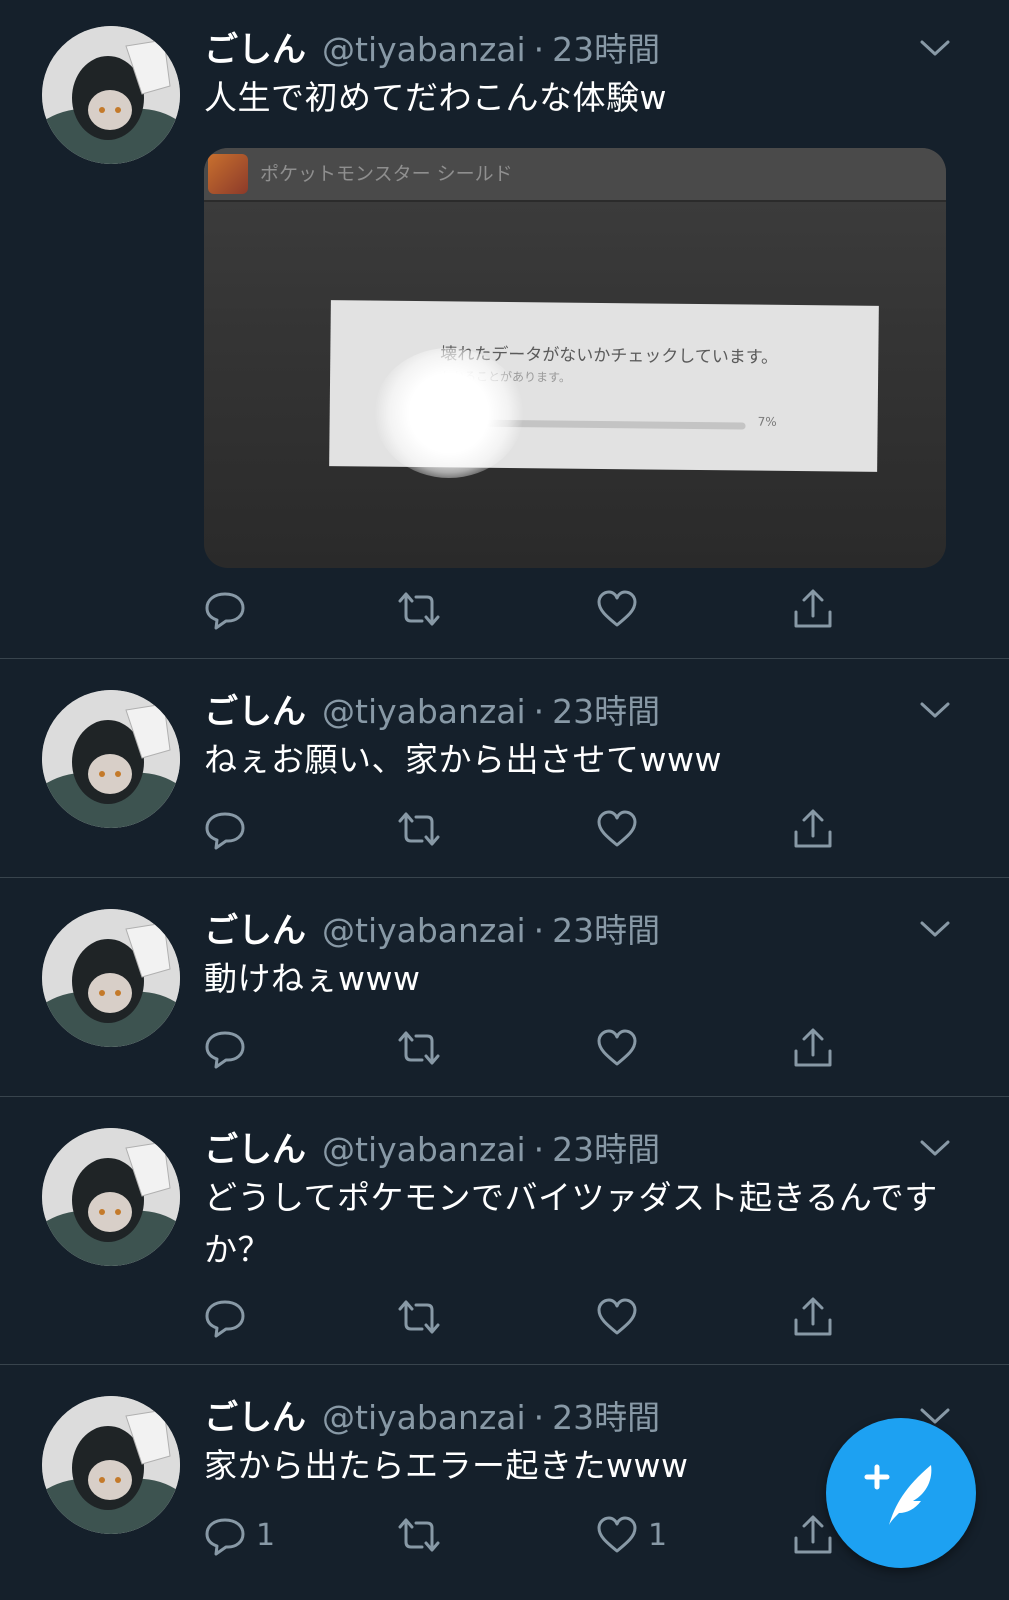 This screenshot has width=1009, height=1600. Describe the element at coordinates (575, 175) in the screenshot. I see `game-title-bar: ポケットモンスター シールド` at that location.